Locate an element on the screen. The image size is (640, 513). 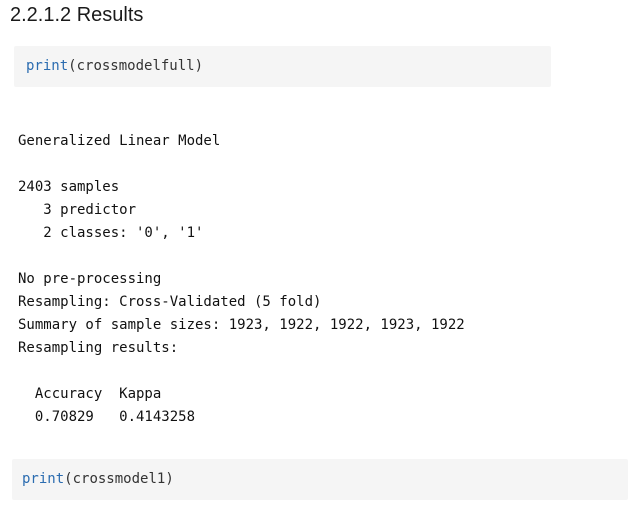
output-line: 0.70829 0.4143258 is located at coordinates (107, 417).